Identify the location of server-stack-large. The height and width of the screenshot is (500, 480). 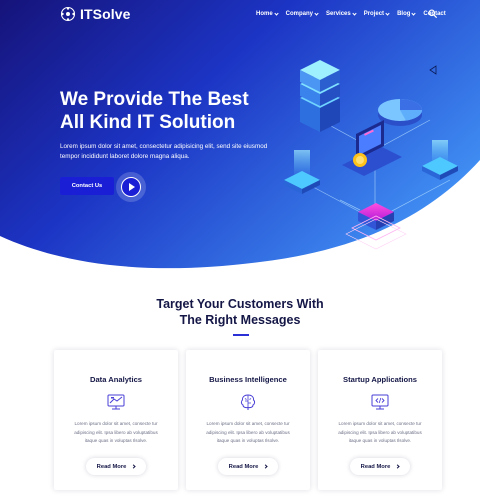
(320, 96).